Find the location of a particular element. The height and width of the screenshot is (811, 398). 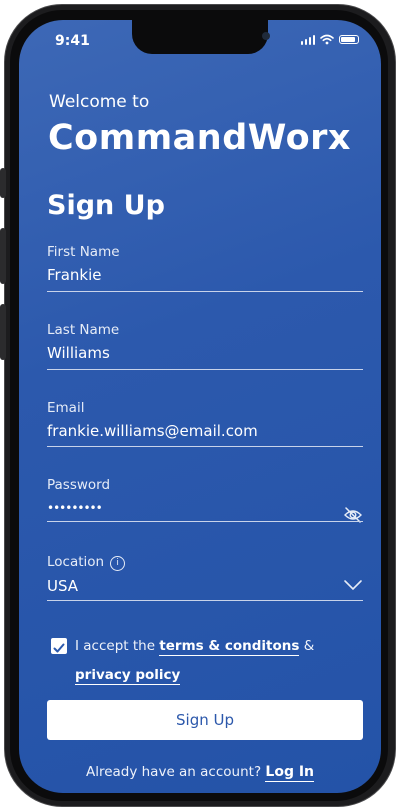

status-icons is located at coordinates (329, 39).